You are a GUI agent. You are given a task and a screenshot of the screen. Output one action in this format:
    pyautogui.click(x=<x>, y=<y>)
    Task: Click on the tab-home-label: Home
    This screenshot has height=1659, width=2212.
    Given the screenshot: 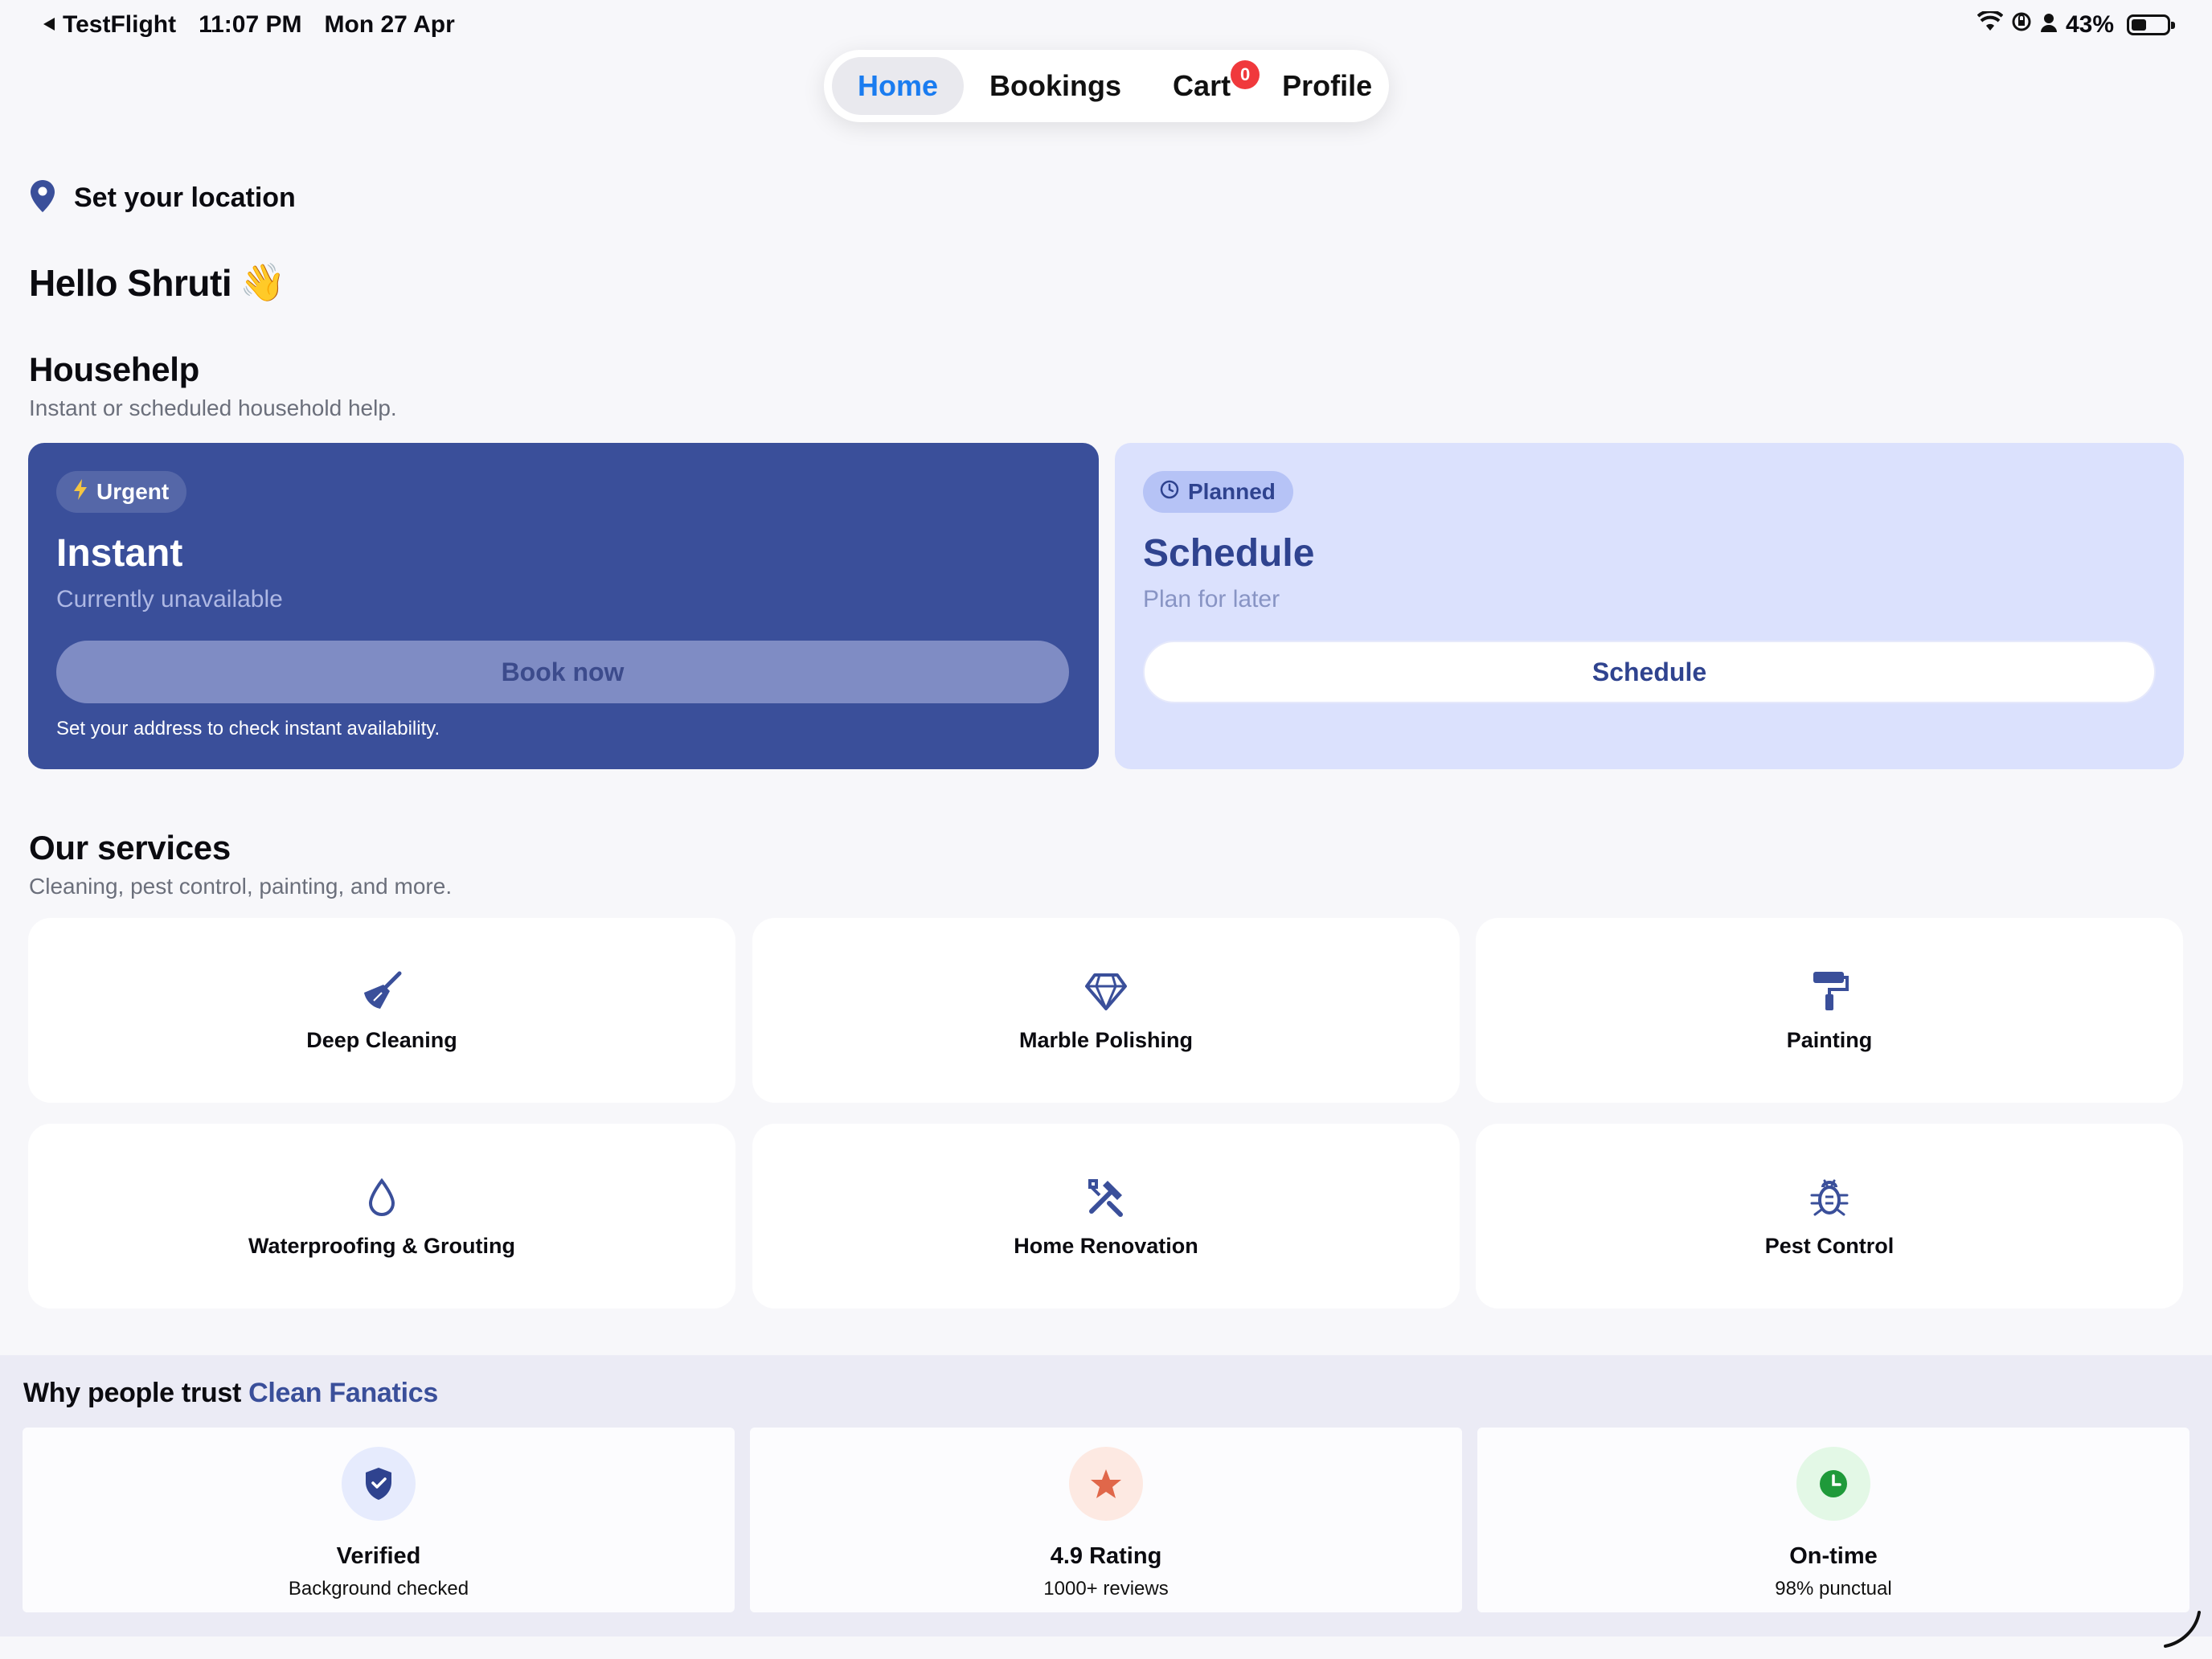 What is the action you would take?
    pyautogui.click(x=898, y=85)
    